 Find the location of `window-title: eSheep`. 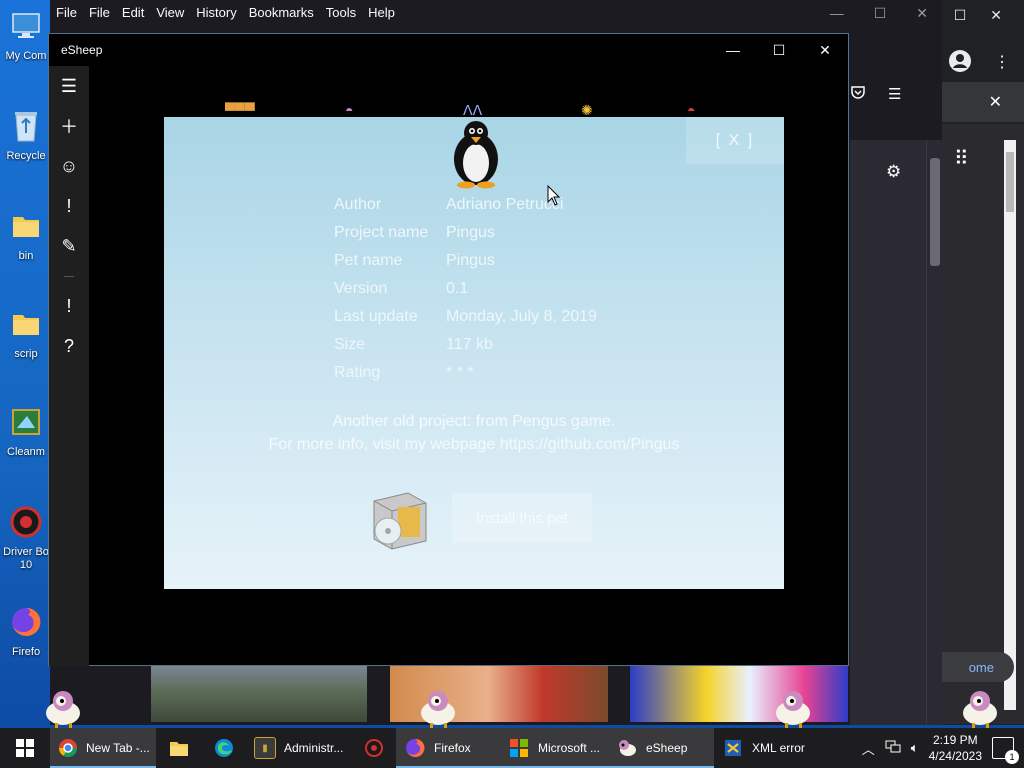

window-title: eSheep is located at coordinates (82, 50).